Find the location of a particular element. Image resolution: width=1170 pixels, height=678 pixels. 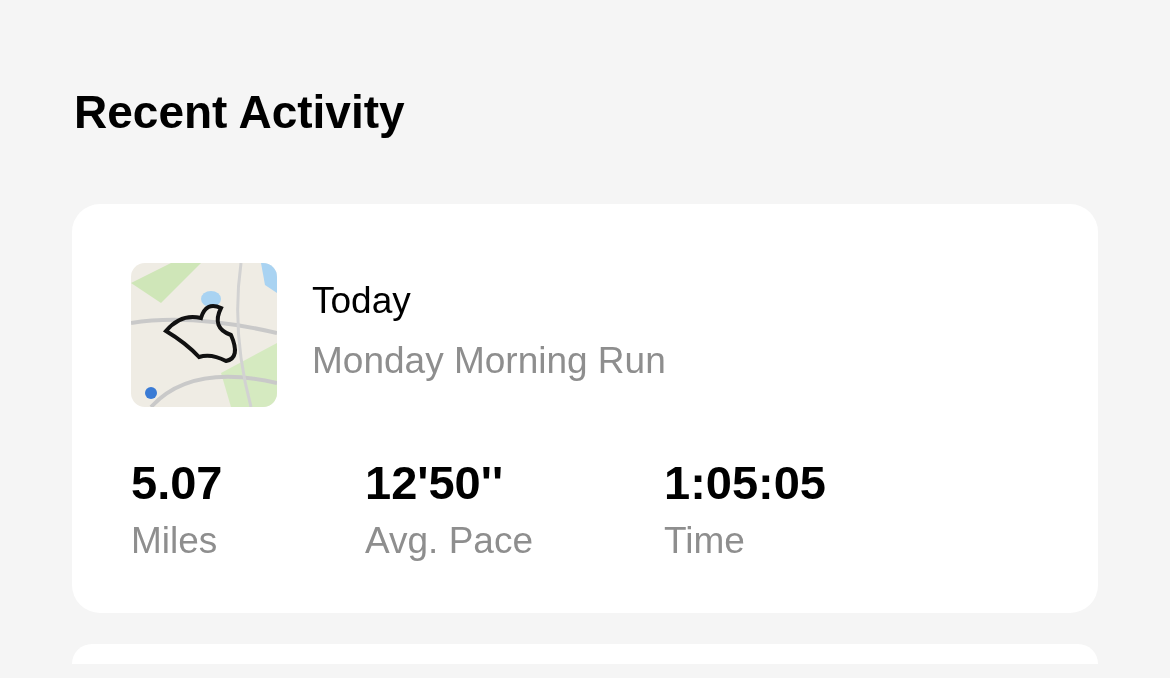

stat-label: Time is located at coordinates (705, 541).